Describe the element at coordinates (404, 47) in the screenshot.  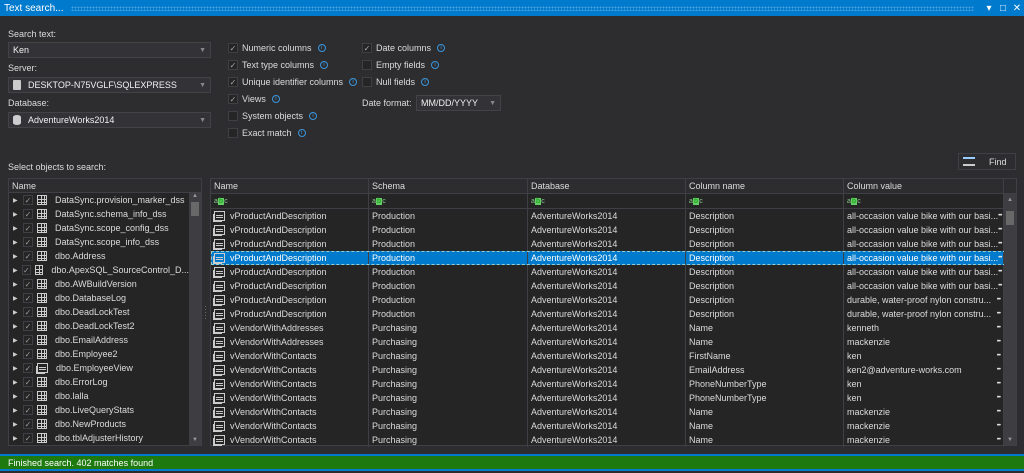
I see `option-date-columns: ✓ Date columns i` at that location.